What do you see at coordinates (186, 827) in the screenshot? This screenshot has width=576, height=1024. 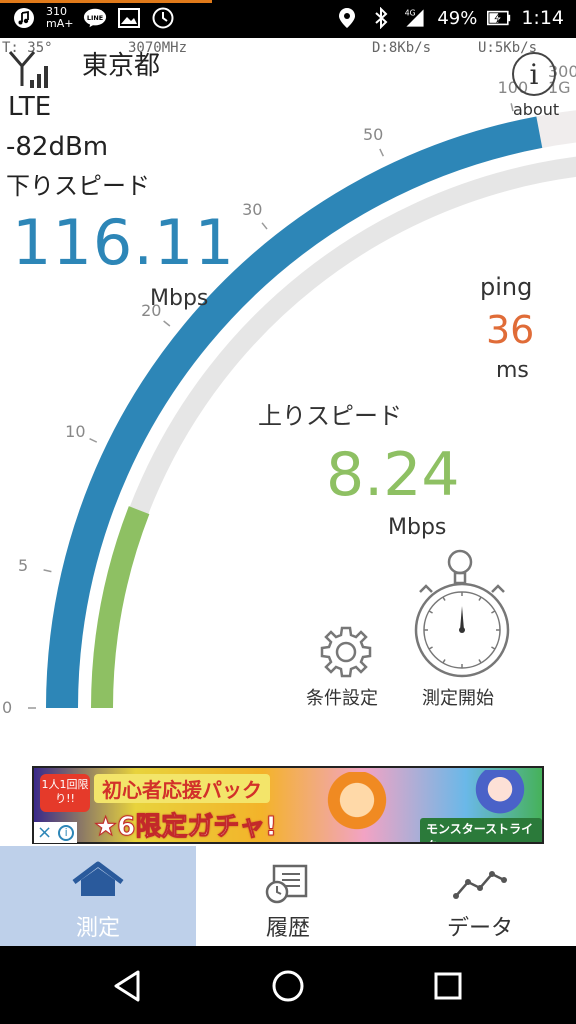 I see `ad-subheadline: ★6限定ガチャ!` at bounding box center [186, 827].